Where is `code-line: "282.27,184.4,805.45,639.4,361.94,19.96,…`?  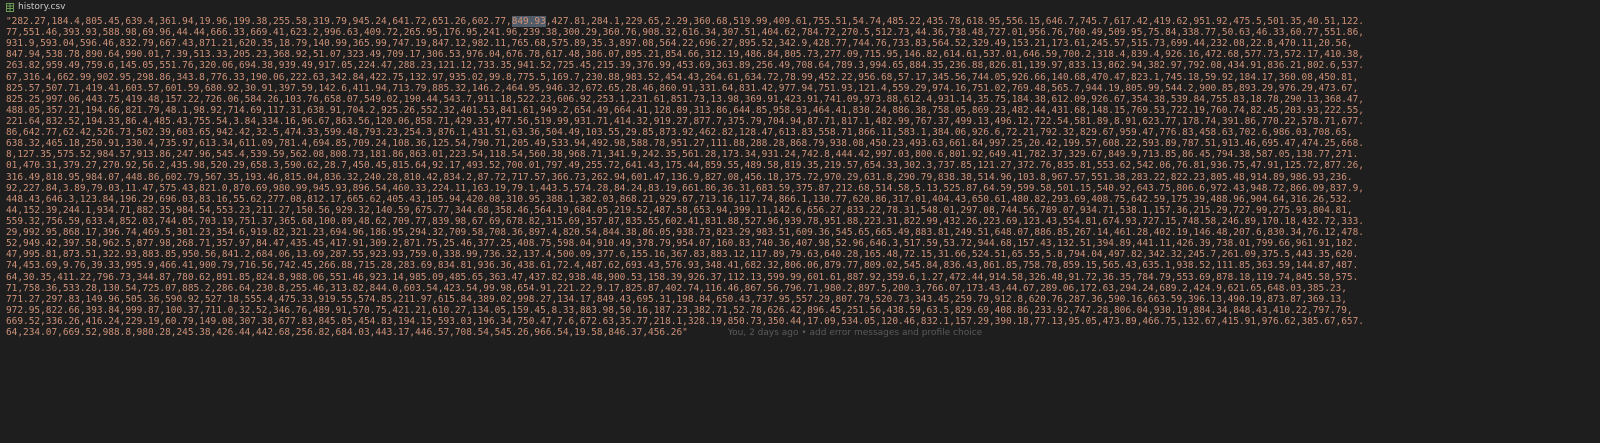
code-line: "282.27,184.4,805.45,639.4,361.94,19.96,… is located at coordinates (685, 21).